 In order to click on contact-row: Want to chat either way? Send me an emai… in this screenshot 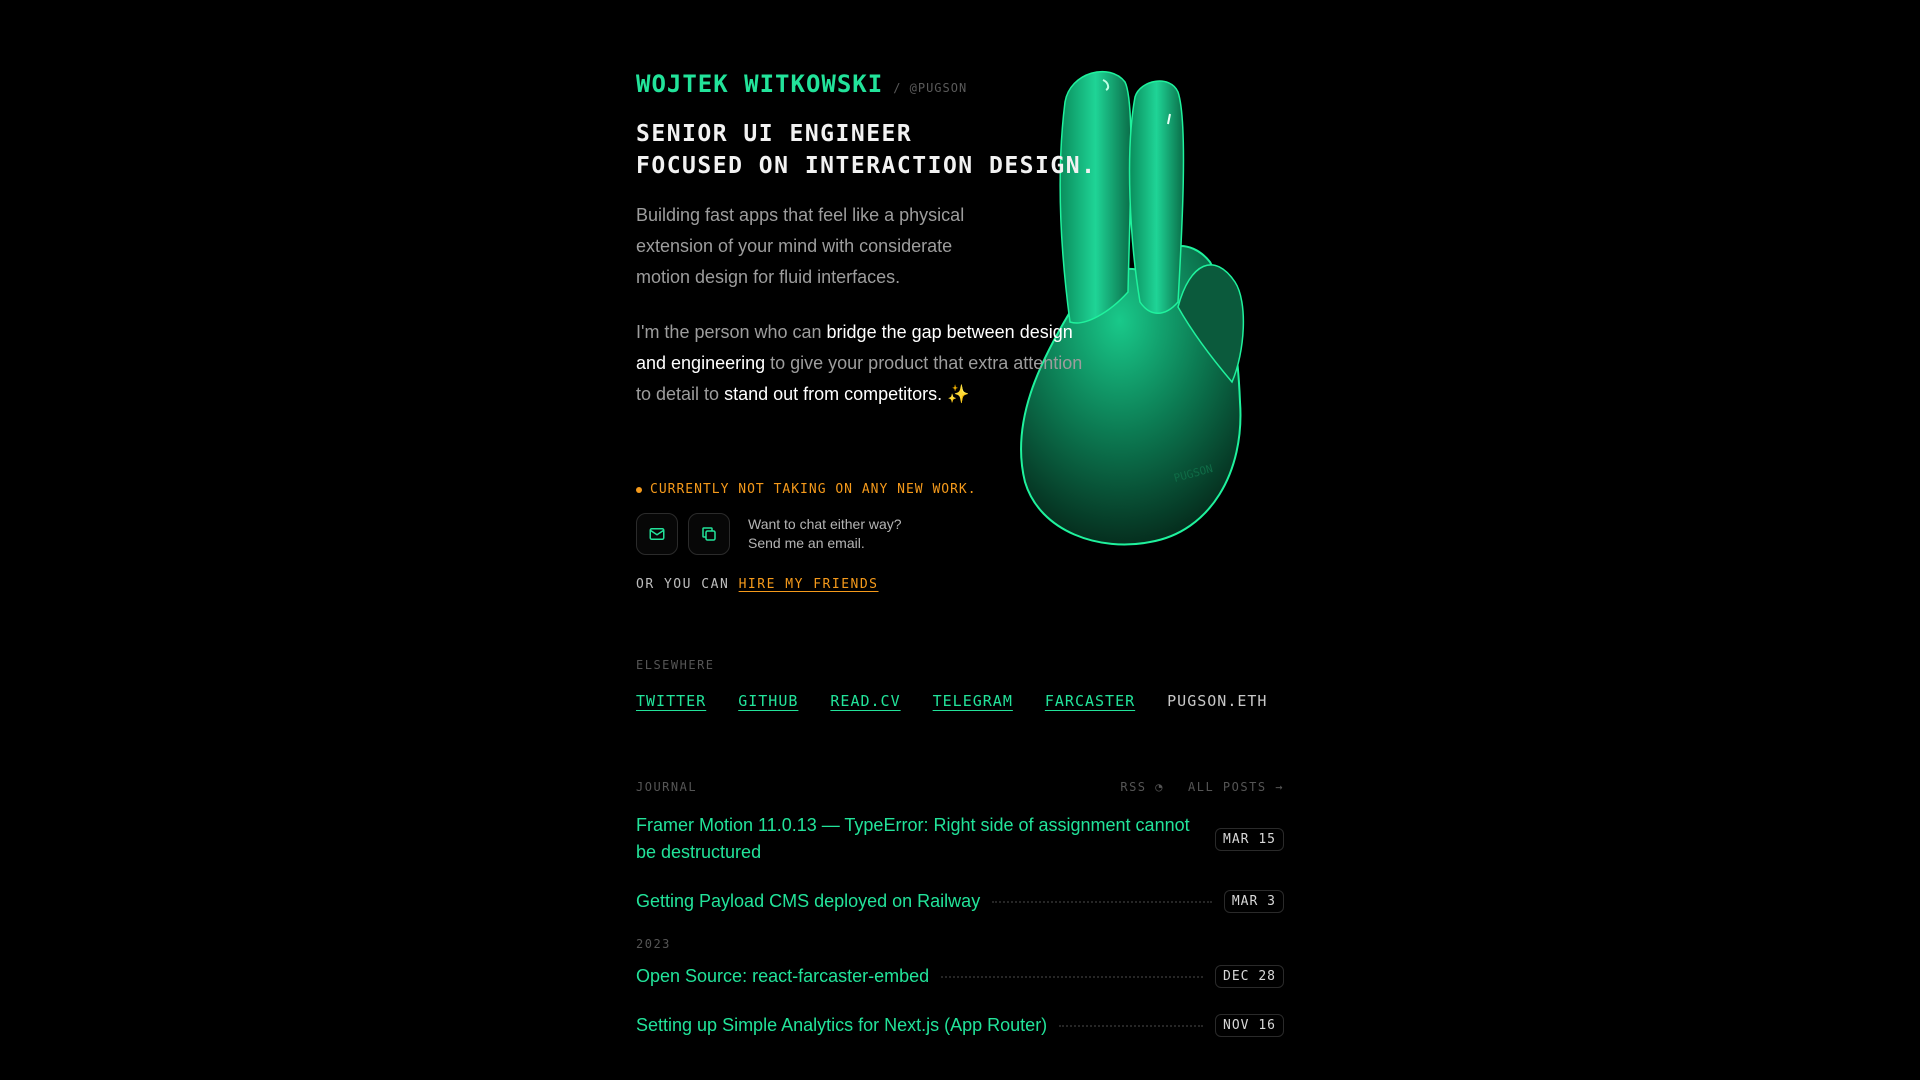, I will do `click(960, 534)`.